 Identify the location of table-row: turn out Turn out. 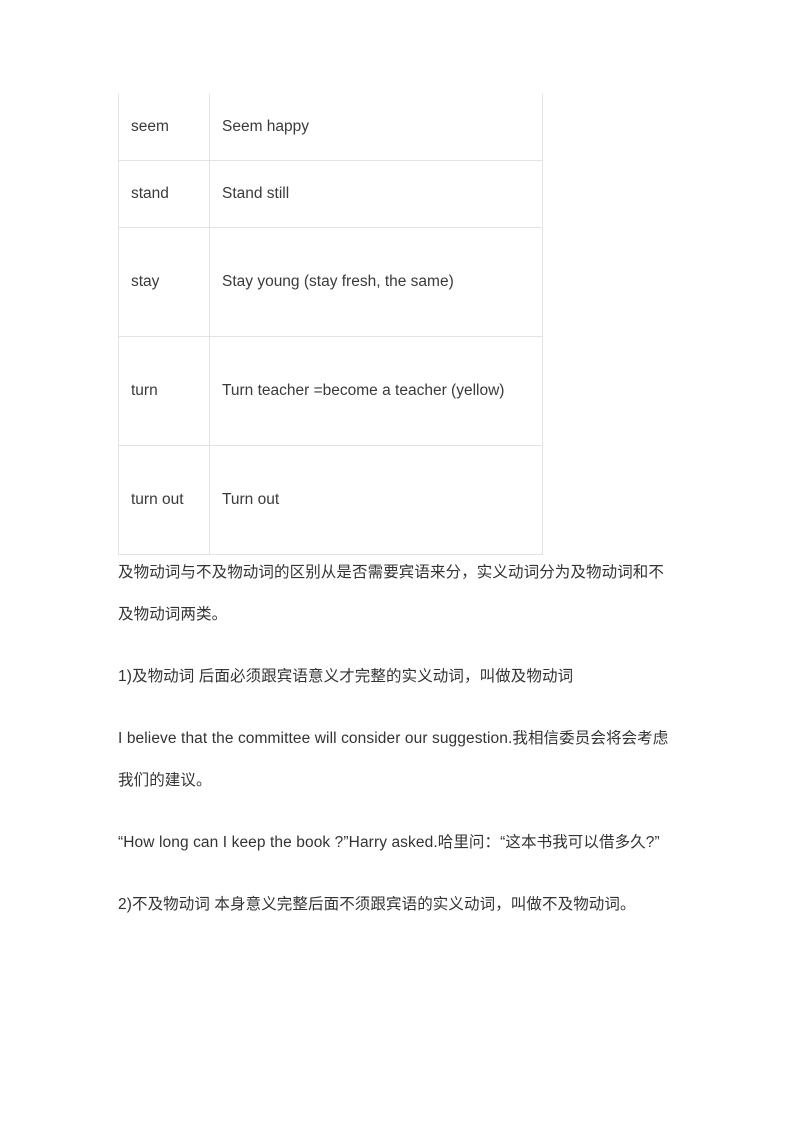
(330, 500).